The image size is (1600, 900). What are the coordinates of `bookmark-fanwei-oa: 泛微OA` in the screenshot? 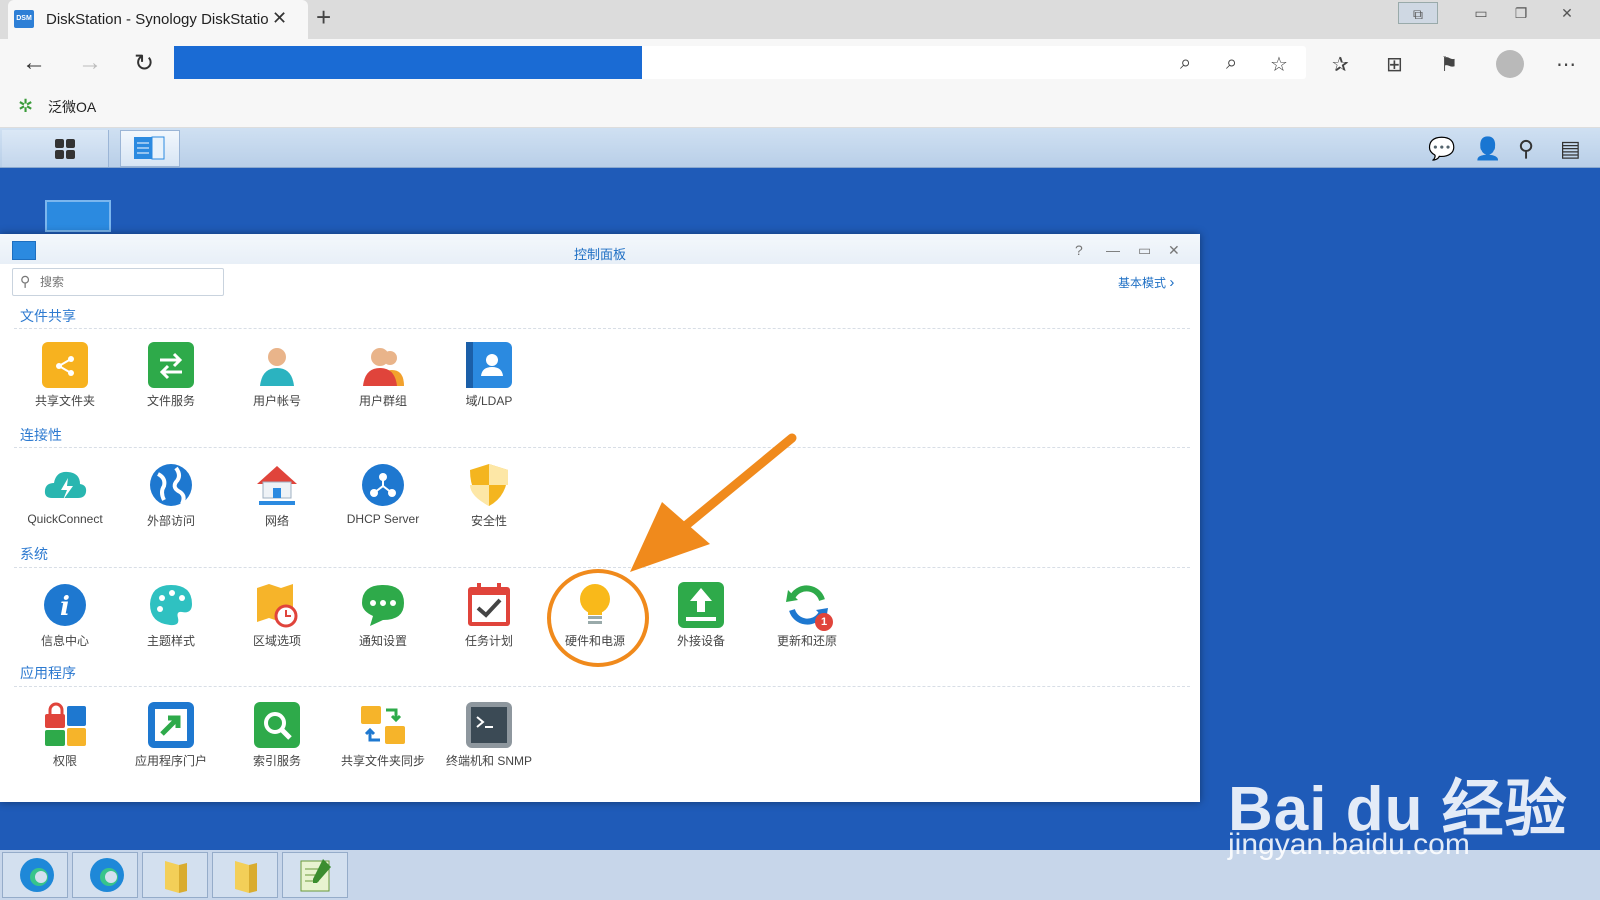 It's located at (72, 107).